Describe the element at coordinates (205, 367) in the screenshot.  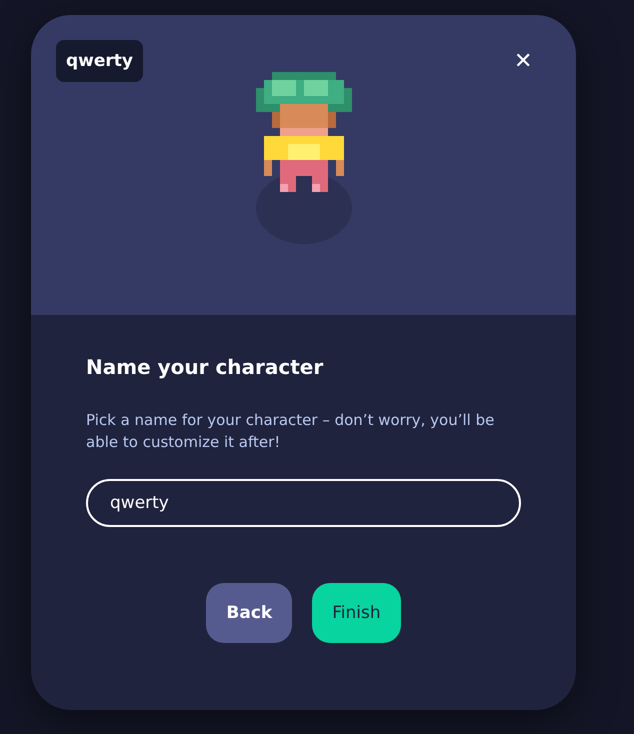
I see `dialog-title: Name your character` at that location.